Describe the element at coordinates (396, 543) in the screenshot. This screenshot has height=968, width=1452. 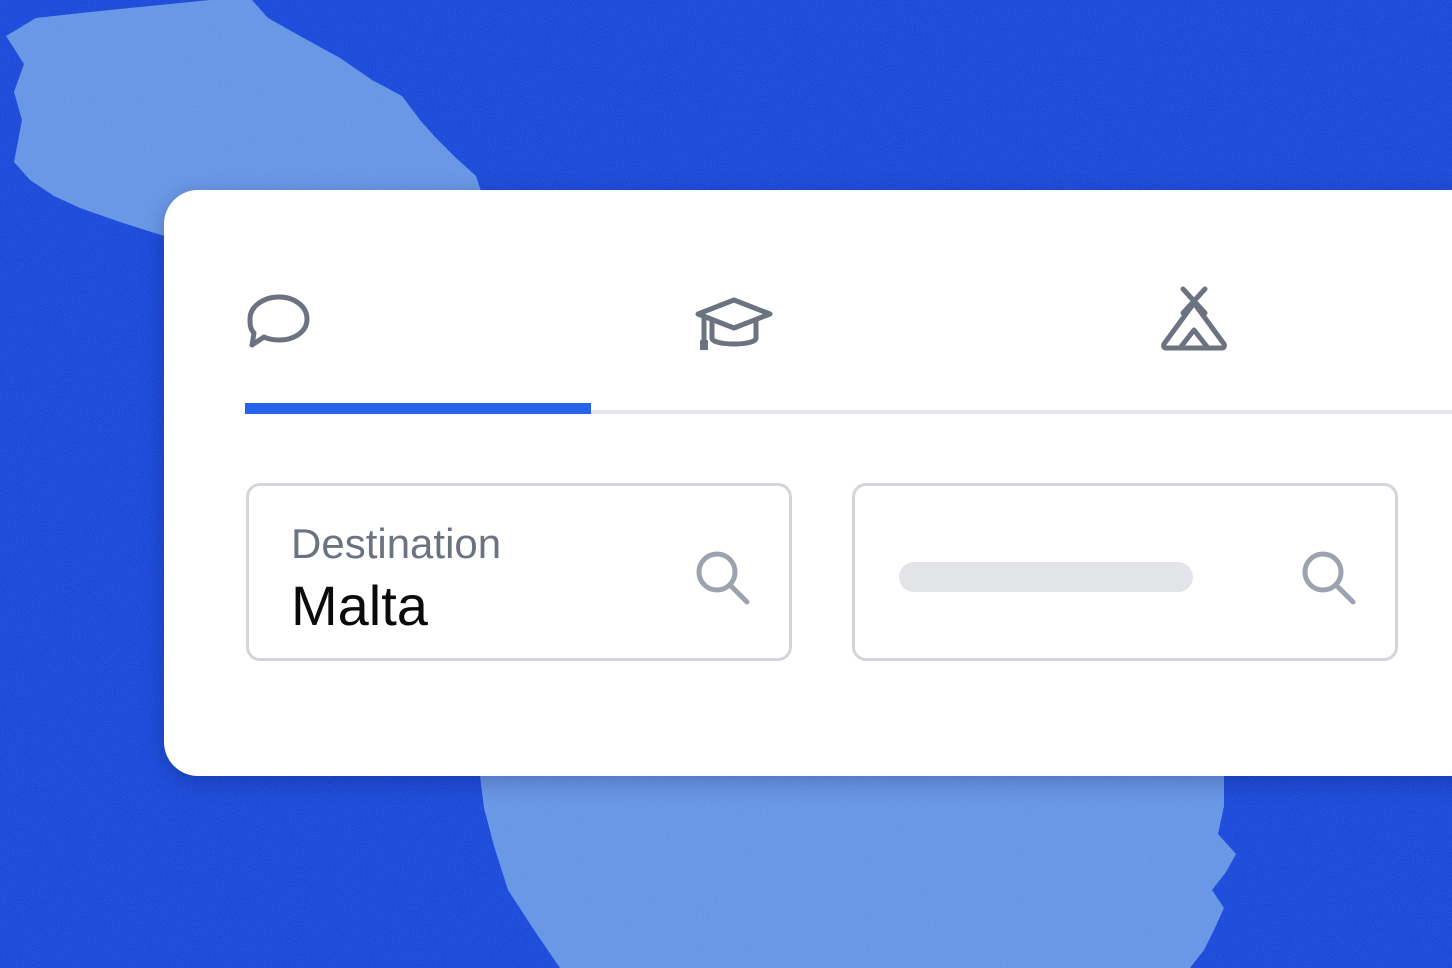
I see `destination-label: Destination` at that location.